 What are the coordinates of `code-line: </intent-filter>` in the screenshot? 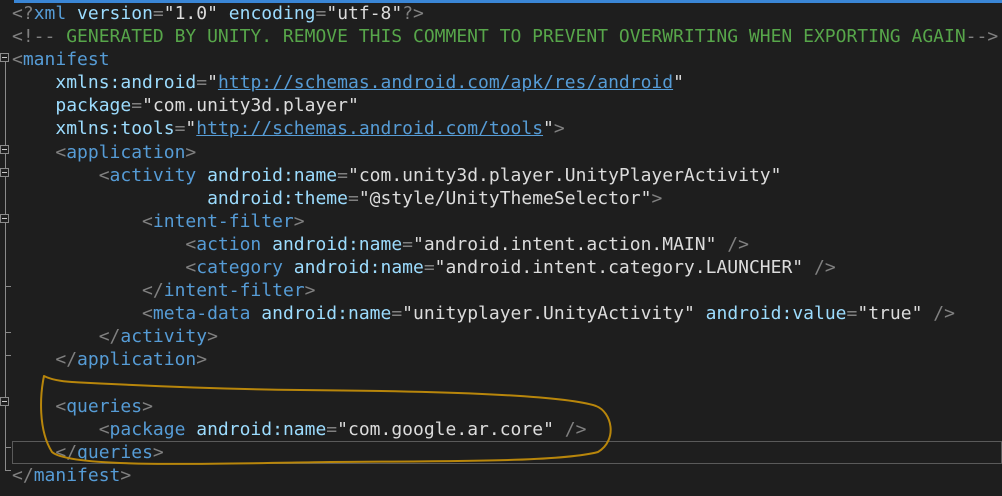 It's located at (507, 290).